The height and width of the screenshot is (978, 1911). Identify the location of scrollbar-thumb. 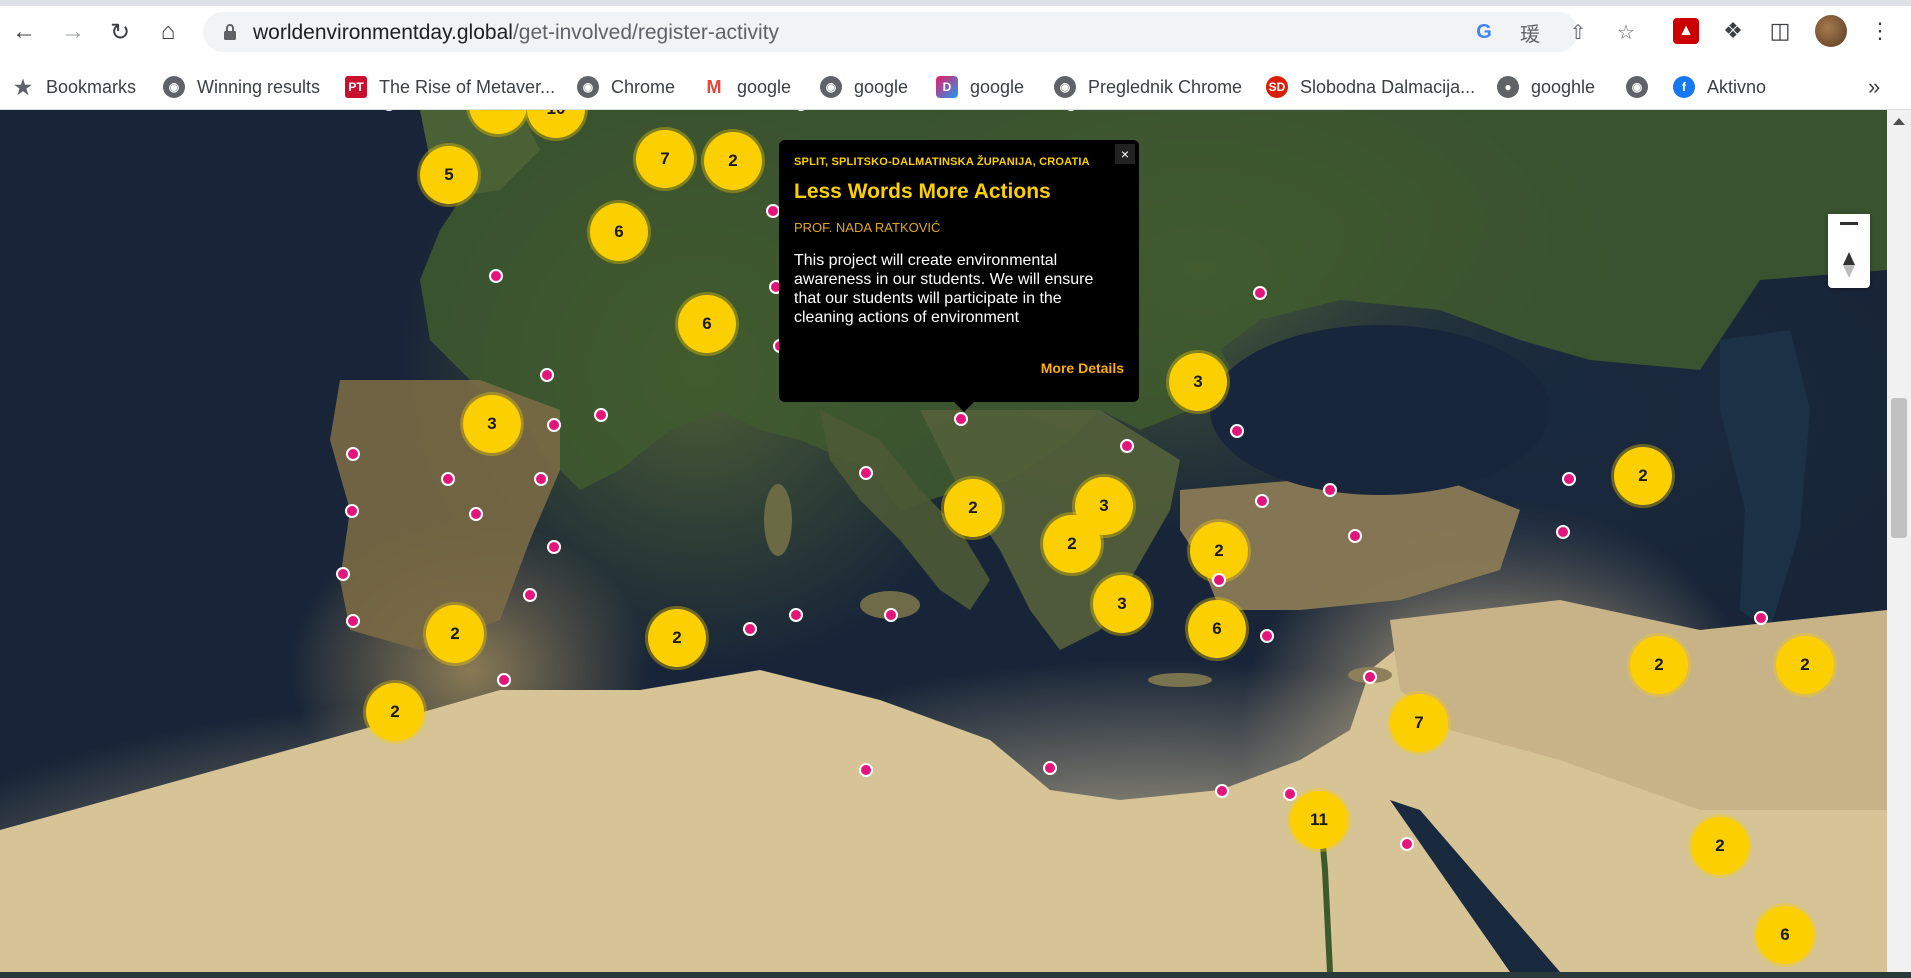
(1899, 468).